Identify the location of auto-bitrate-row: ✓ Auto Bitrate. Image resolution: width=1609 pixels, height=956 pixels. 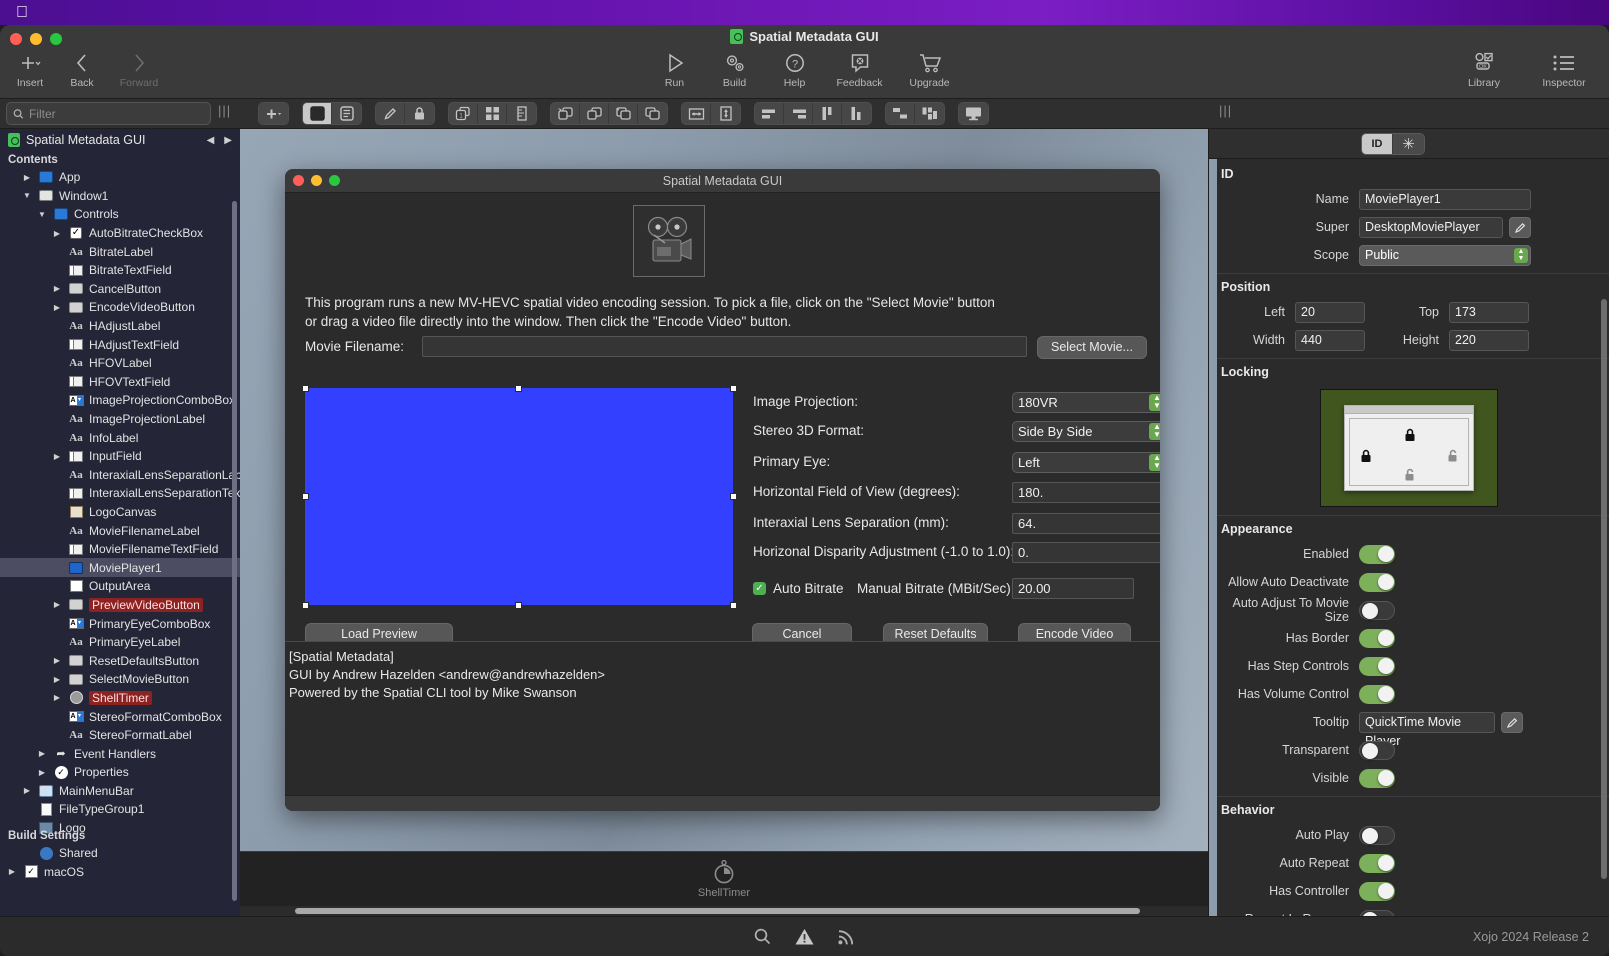
(798, 588).